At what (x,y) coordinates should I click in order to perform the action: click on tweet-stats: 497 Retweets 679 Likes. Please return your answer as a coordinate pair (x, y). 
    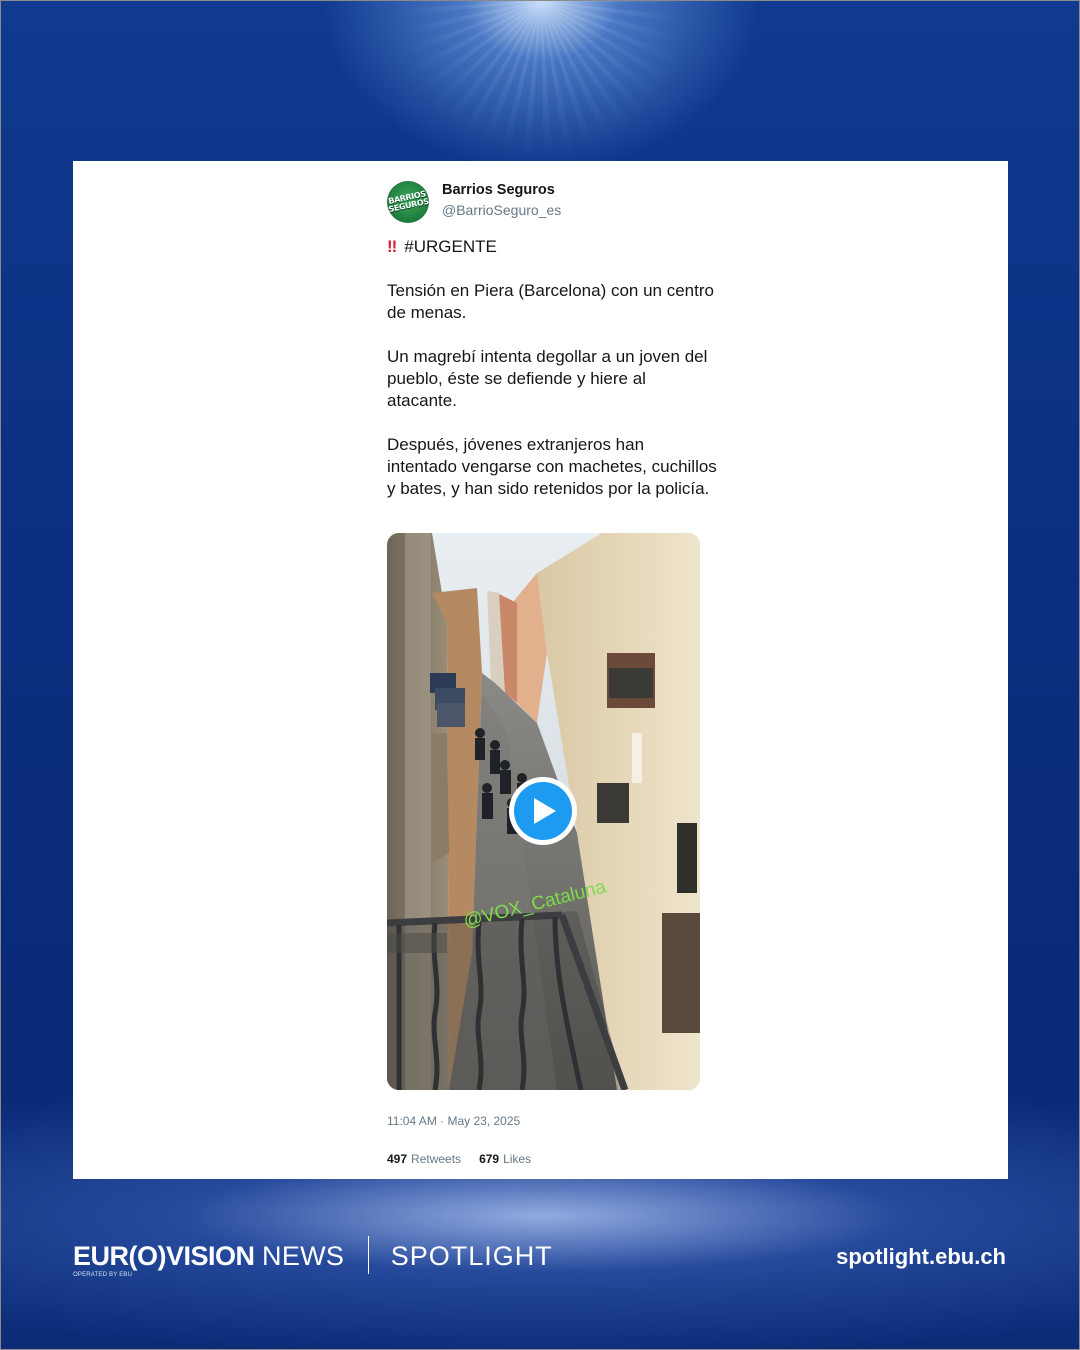
    Looking at the image, I should click on (459, 1159).